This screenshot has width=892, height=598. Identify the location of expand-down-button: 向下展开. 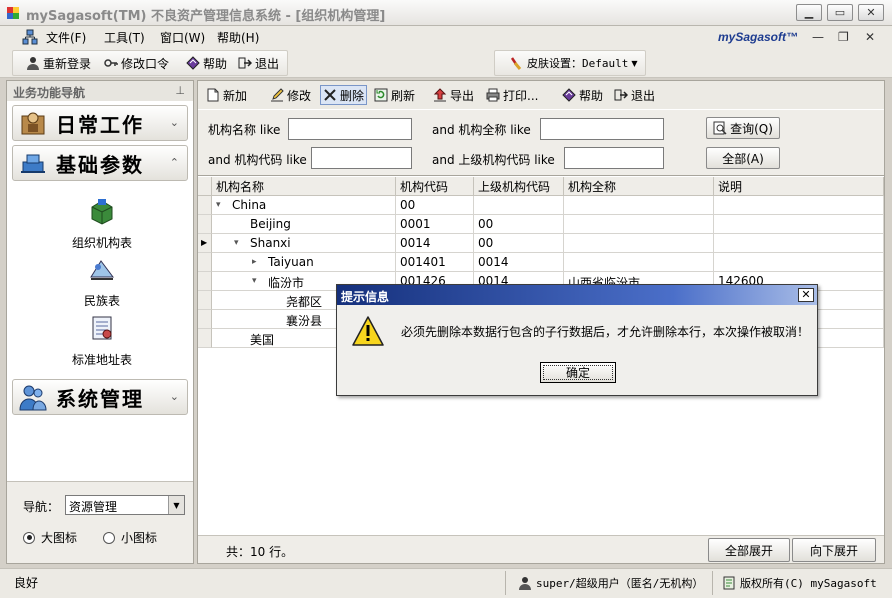
(834, 550).